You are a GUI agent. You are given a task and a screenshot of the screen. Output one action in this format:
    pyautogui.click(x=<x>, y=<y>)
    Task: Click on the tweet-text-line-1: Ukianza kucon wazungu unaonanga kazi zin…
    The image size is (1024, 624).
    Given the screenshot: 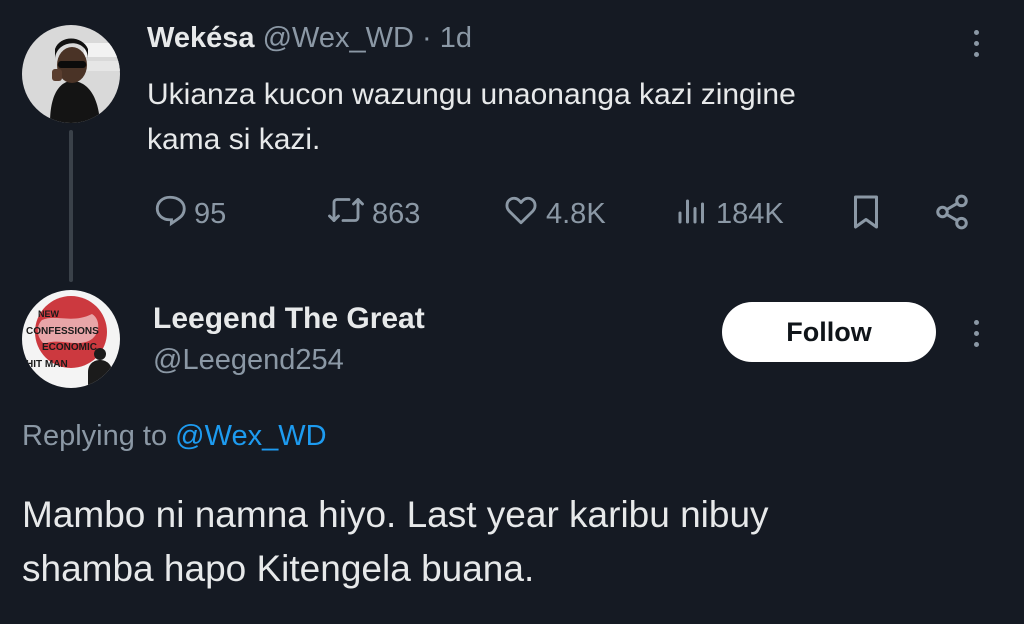 What is the action you would take?
    pyautogui.click(x=471, y=94)
    